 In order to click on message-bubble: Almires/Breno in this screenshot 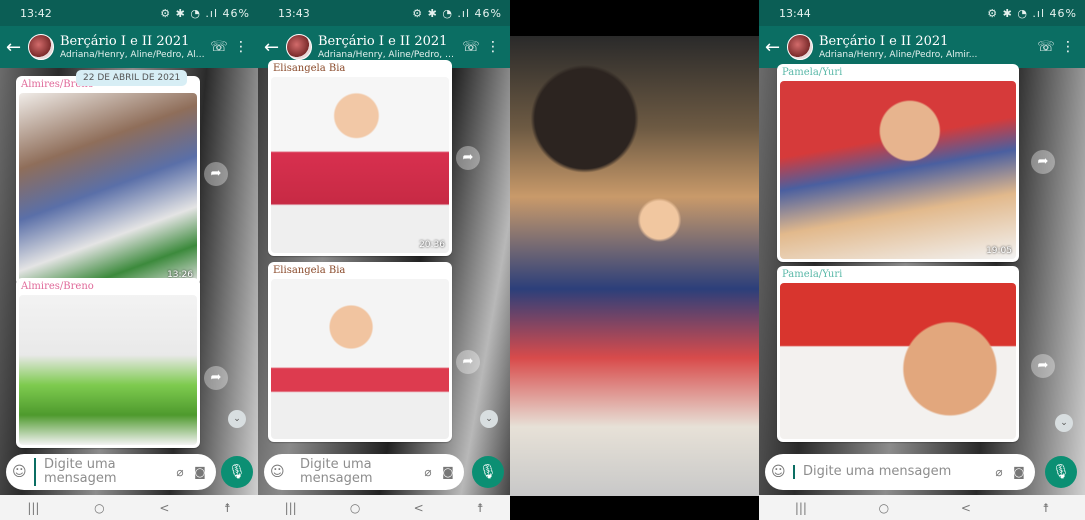, I will do `click(108, 363)`.